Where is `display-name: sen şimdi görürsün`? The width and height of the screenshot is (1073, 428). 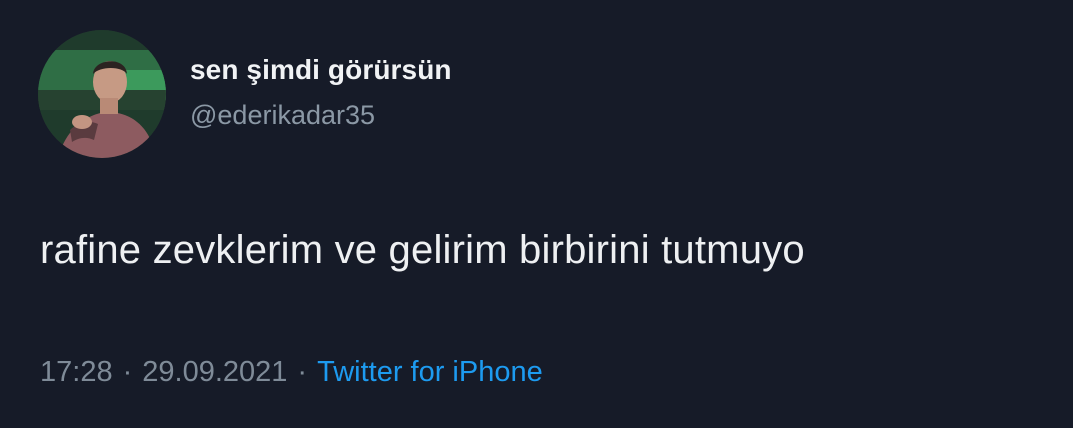
display-name: sen şimdi görürsün is located at coordinates (321, 70).